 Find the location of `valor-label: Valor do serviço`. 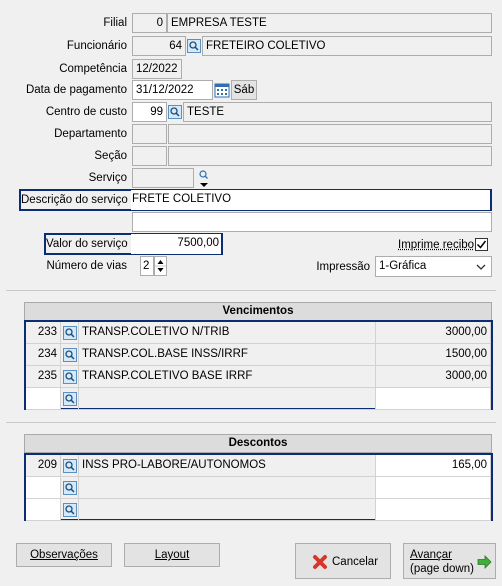

valor-label: Valor do serviço is located at coordinates (87, 244).